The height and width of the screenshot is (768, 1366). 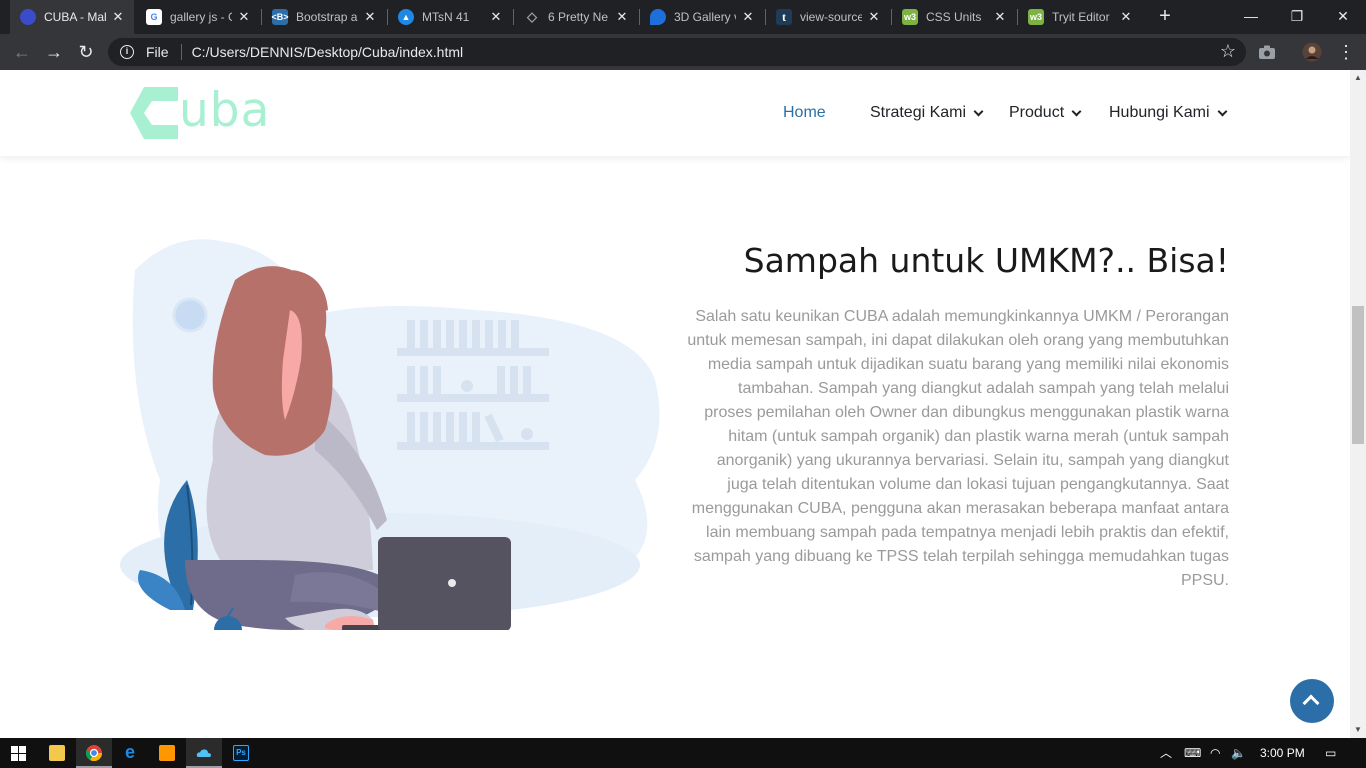 I want to click on chrome-app, so click(x=94, y=753).